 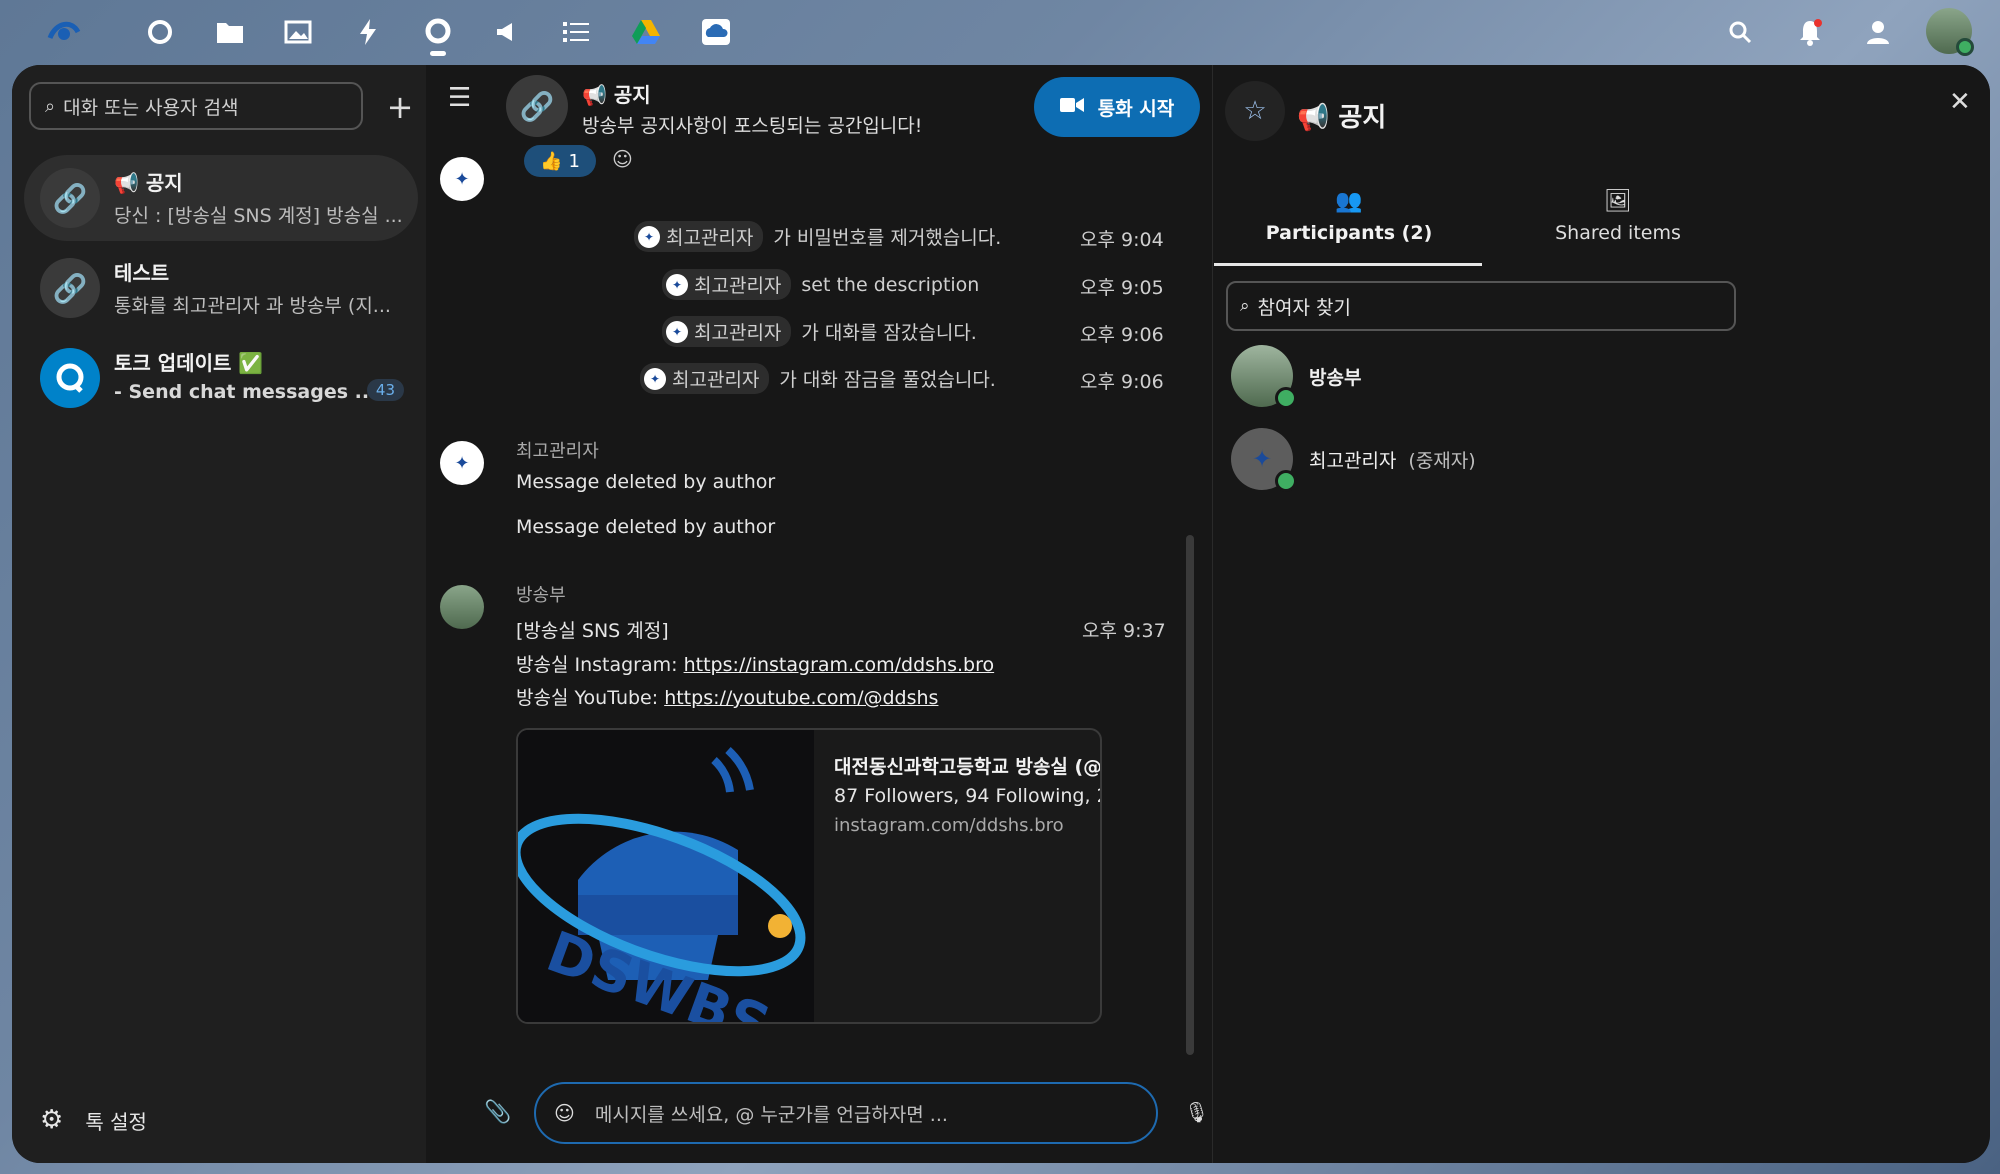 I want to click on conversation-search-input: ⌕ 대화 또는 사용자 검색, so click(x=196, y=106).